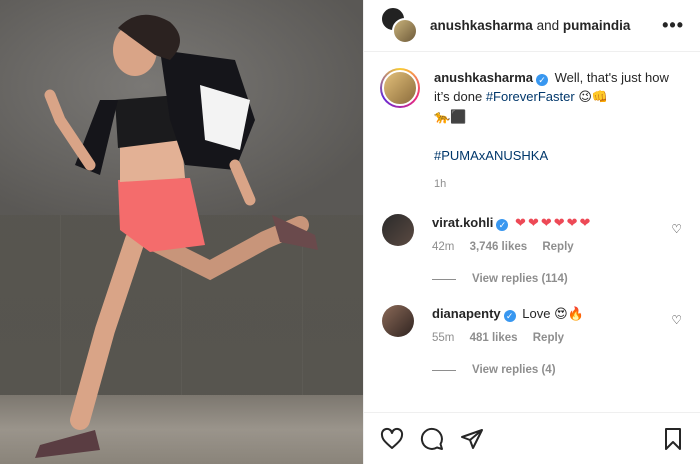 The width and height of the screenshot is (700, 464). I want to click on caption-avatar, so click(400, 88).